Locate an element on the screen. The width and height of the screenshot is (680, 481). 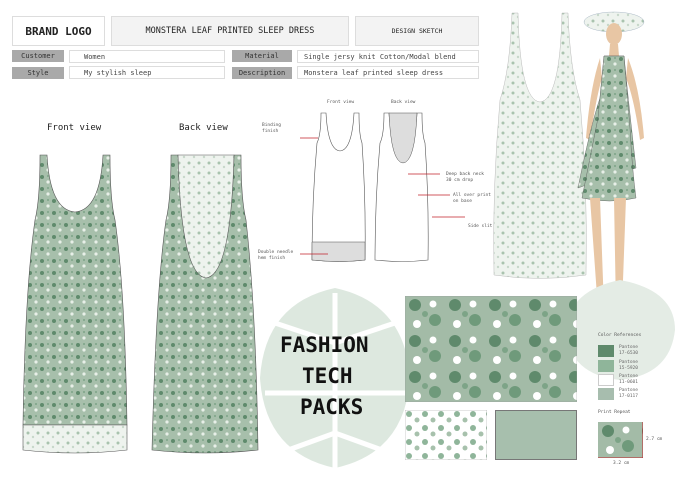
material-label: Material is located at coordinates (262, 56).